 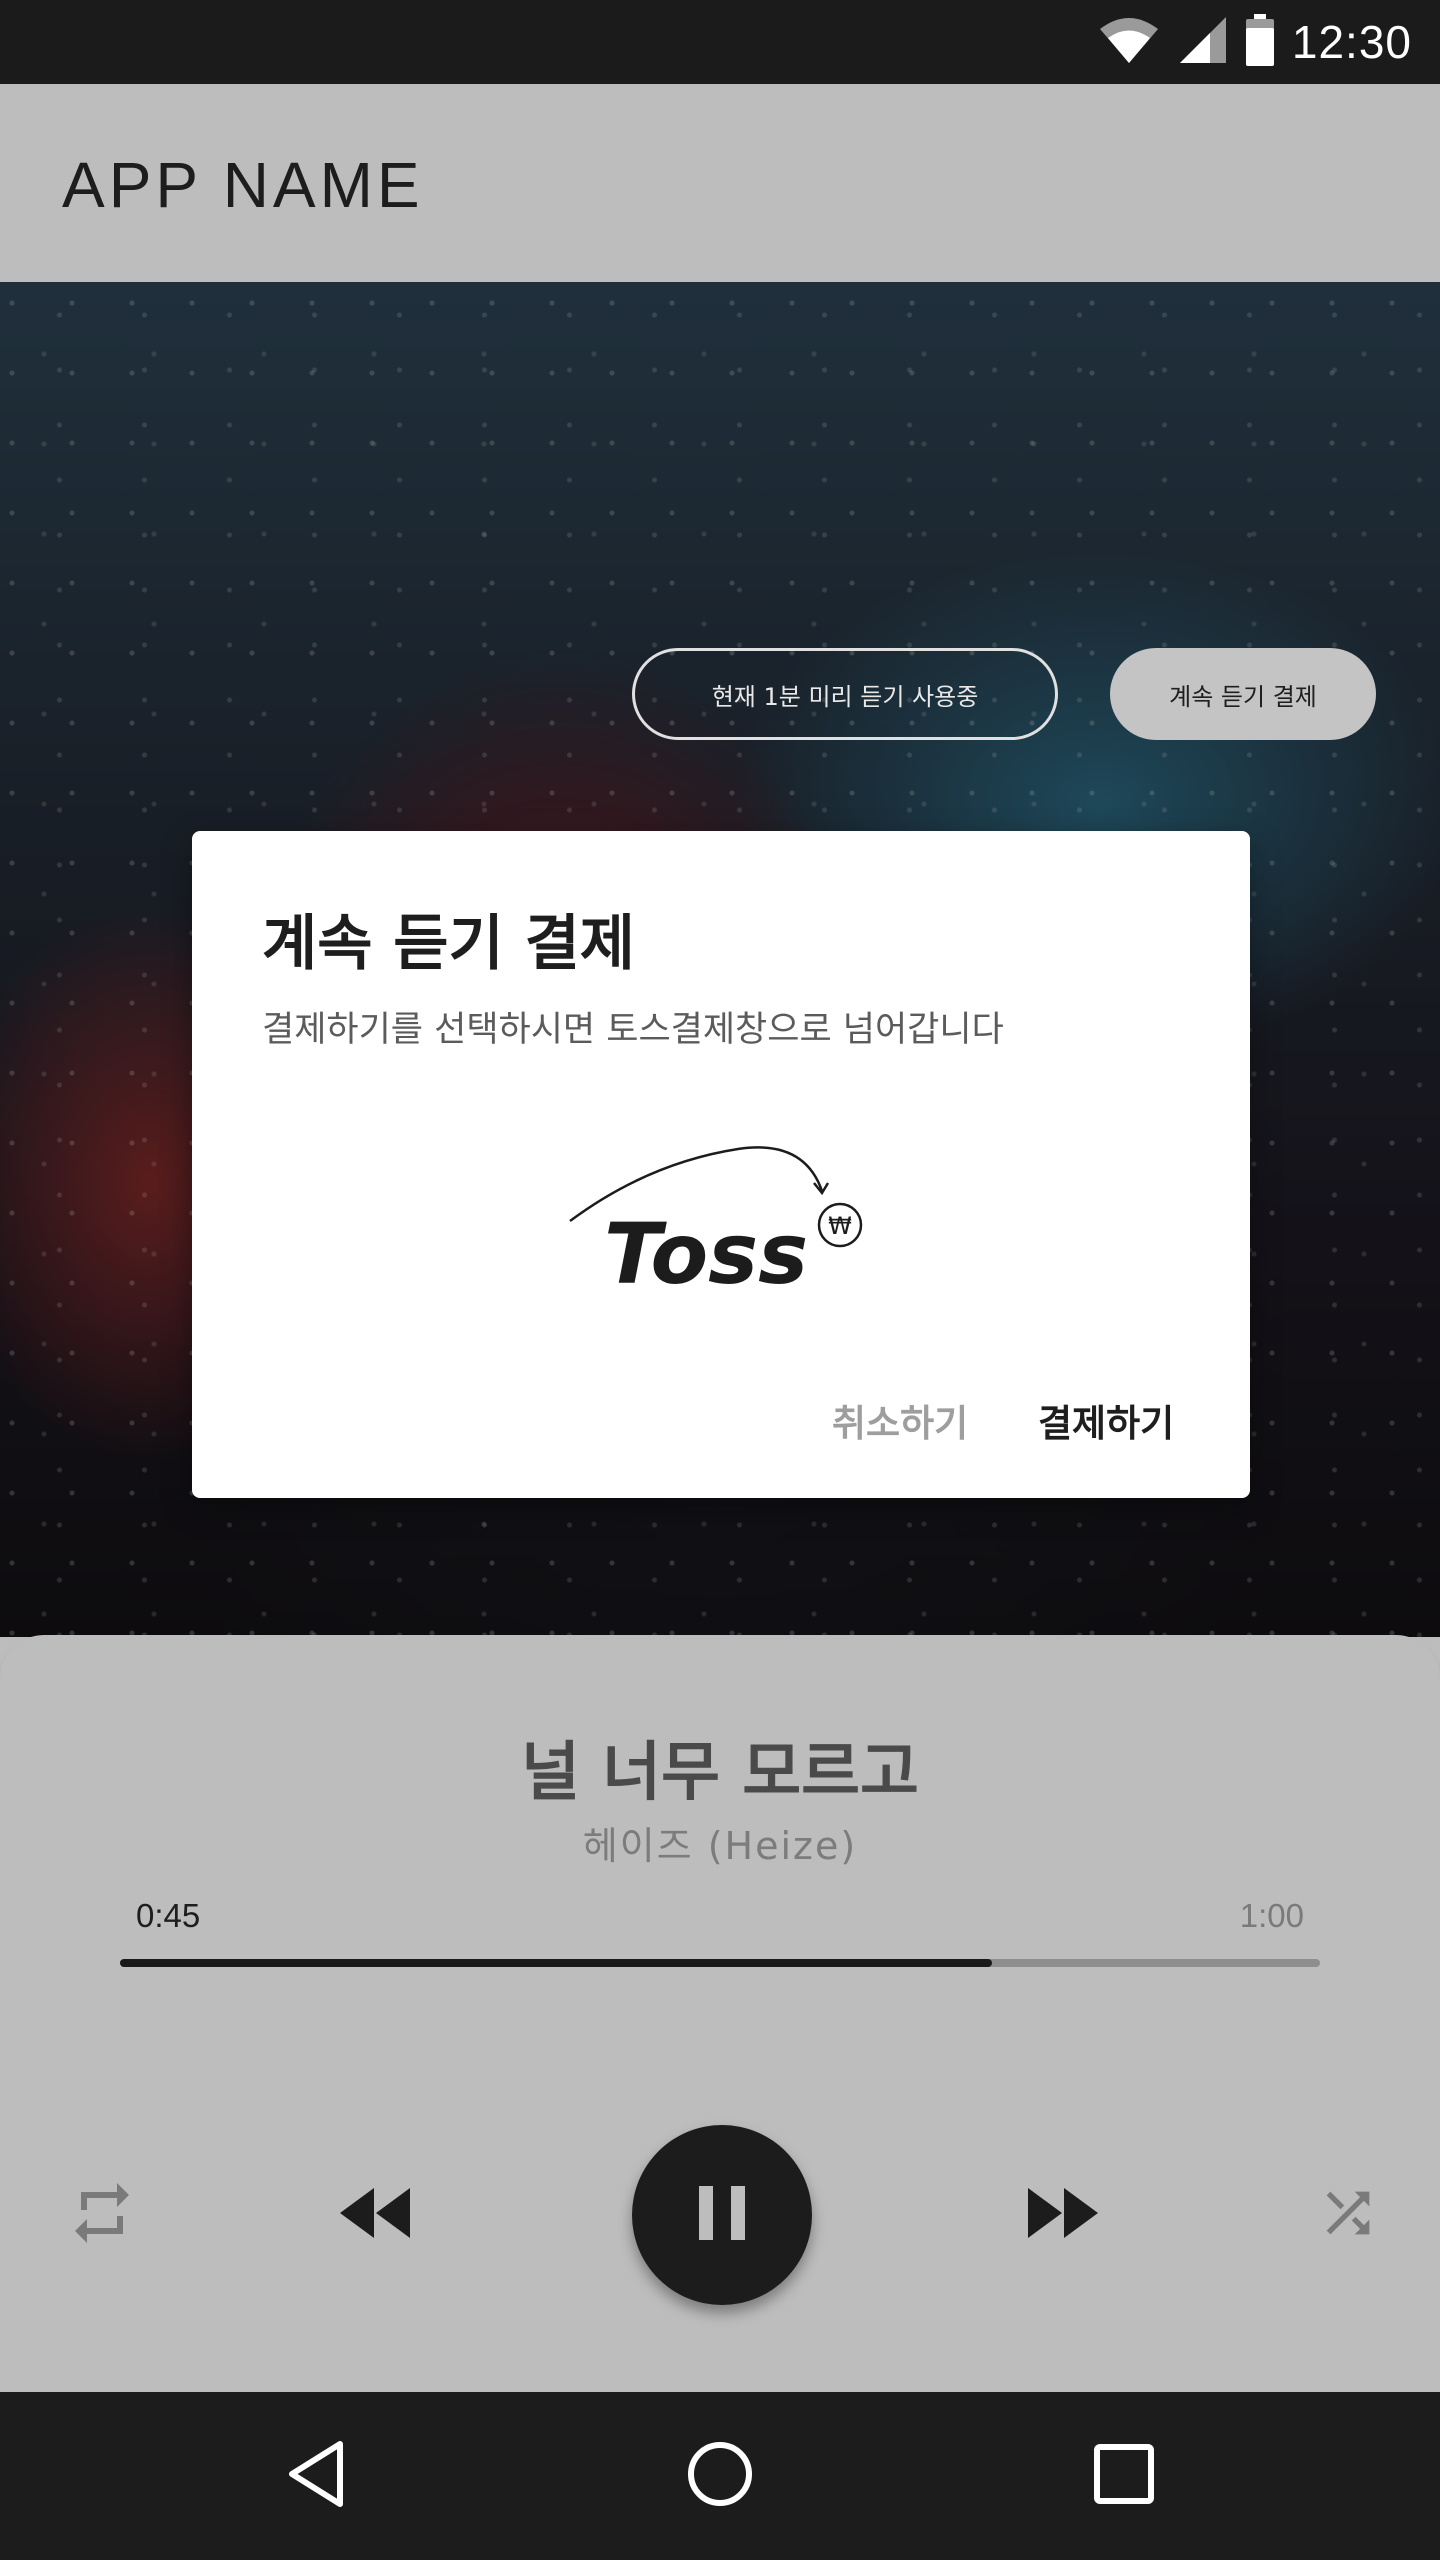 I want to click on recents-icon, so click(x=1124, y=2476).